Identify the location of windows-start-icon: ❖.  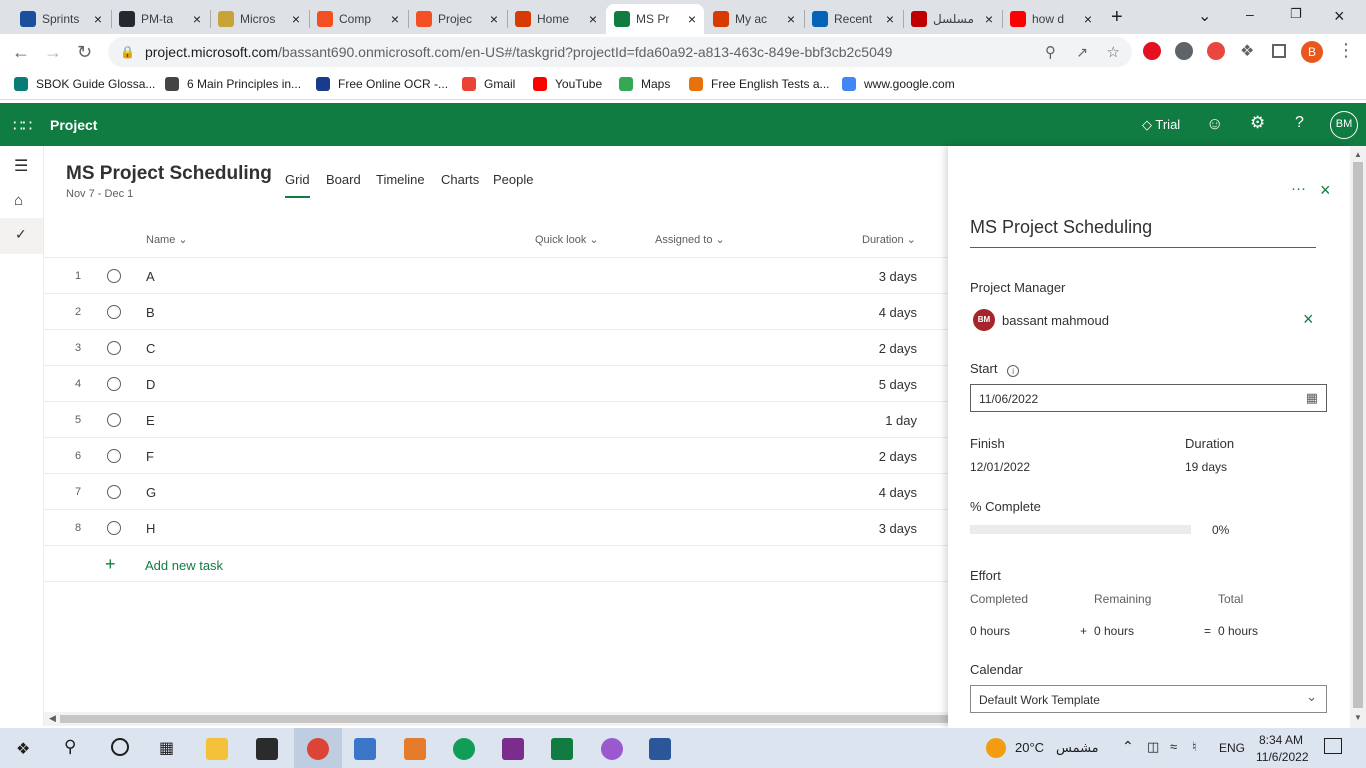
(23, 749).